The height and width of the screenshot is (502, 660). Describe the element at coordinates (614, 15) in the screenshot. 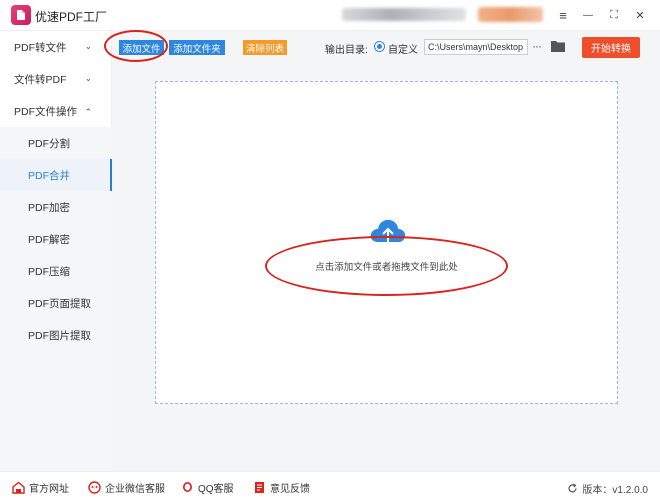

I see `maximize-icon: ⛶` at that location.